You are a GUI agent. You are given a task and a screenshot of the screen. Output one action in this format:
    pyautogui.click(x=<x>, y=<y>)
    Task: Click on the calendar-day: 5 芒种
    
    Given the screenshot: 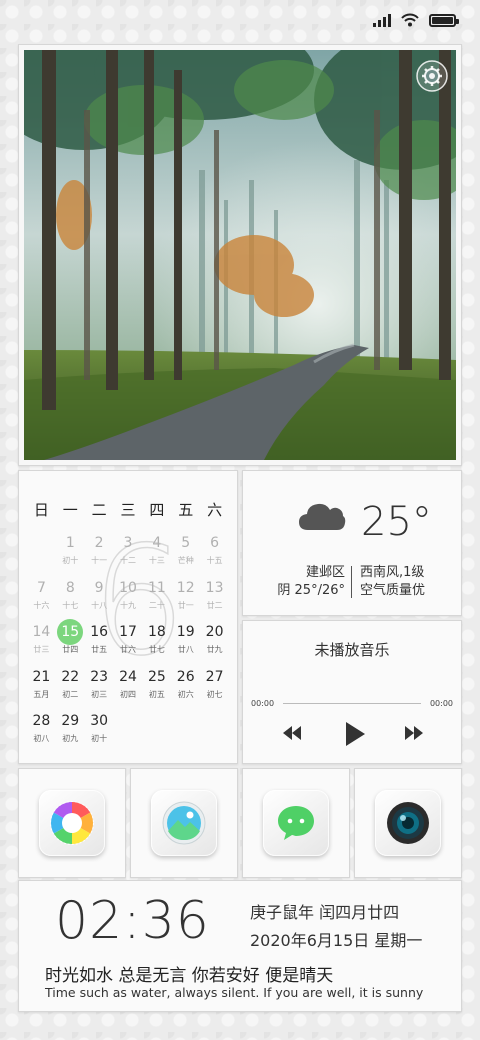 What is the action you would take?
    pyautogui.click(x=185, y=555)
    